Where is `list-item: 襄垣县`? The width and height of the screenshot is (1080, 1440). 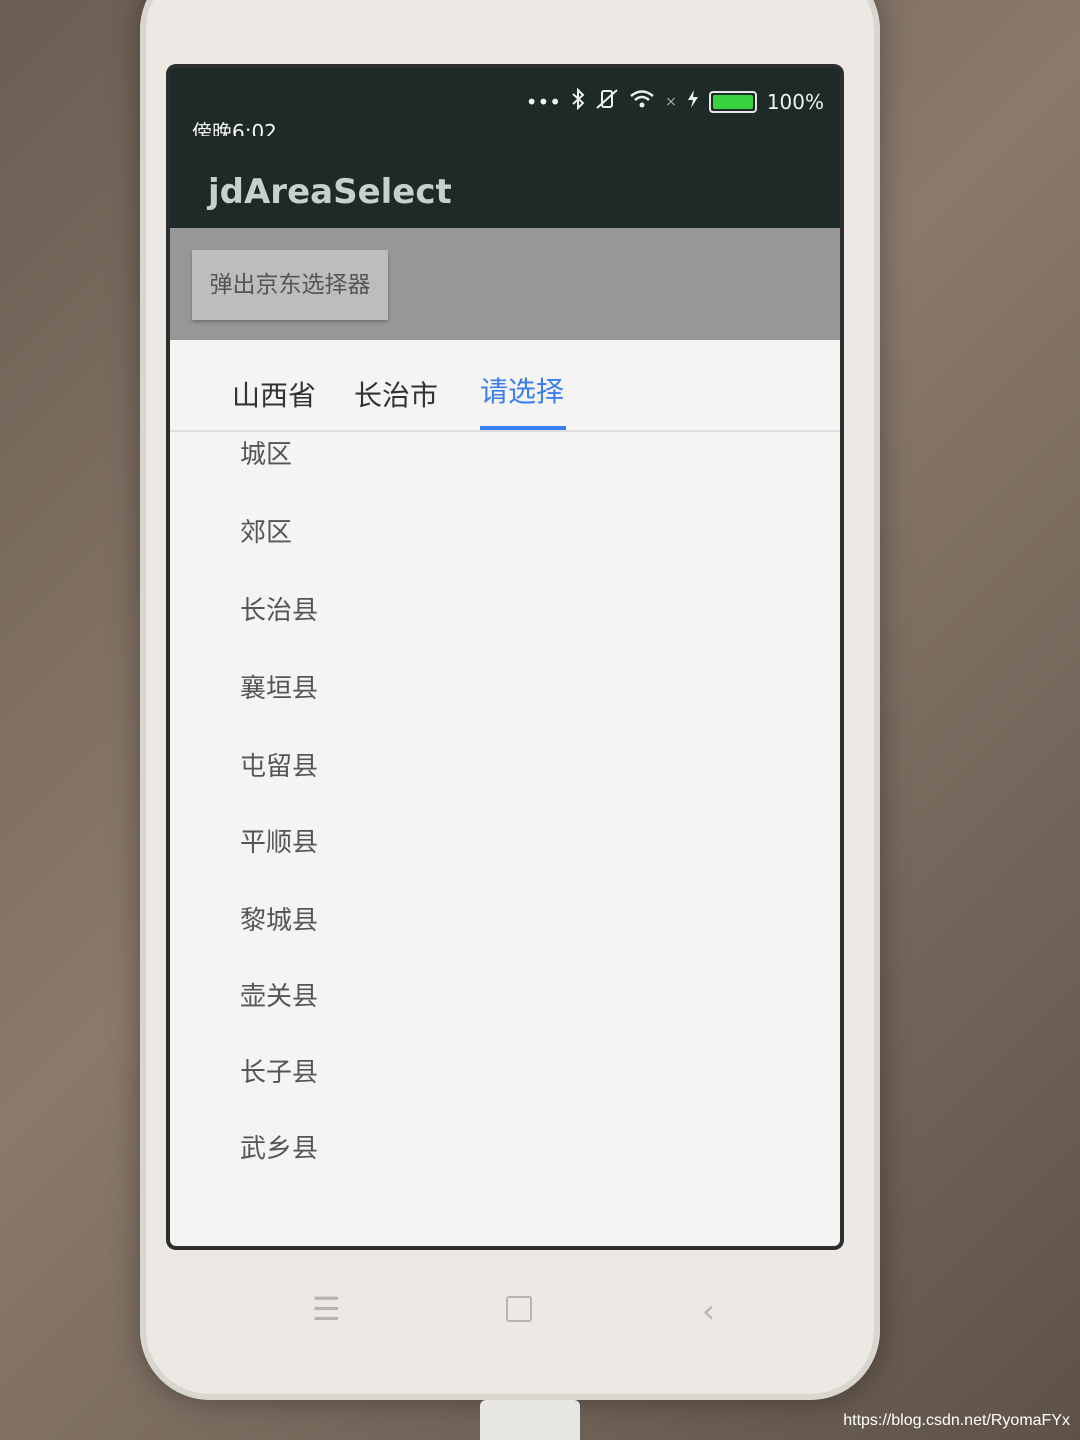
list-item: 襄垣县 is located at coordinates (279, 686).